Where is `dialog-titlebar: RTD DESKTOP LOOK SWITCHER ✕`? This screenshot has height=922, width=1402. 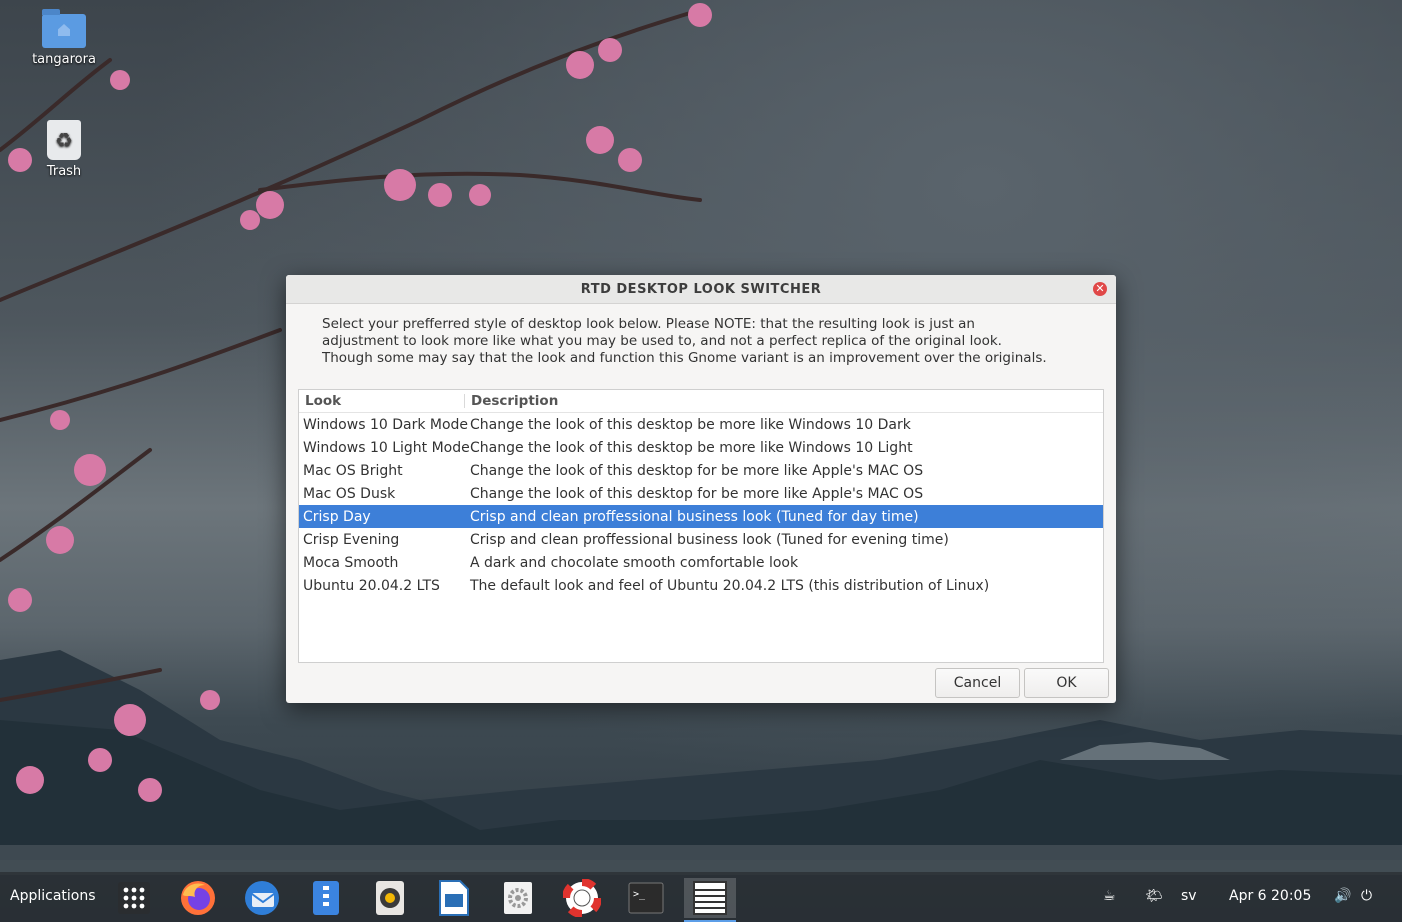 dialog-titlebar: RTD DESKTOP LOOK SWITCHER ✕ is located at coordinates (701, 289).